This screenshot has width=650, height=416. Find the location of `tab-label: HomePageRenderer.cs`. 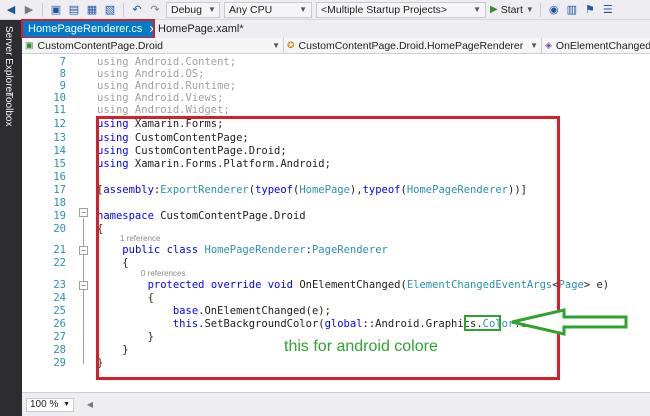

tab-label: HomePageRenderer.cs is located at coordinates (85, 29).